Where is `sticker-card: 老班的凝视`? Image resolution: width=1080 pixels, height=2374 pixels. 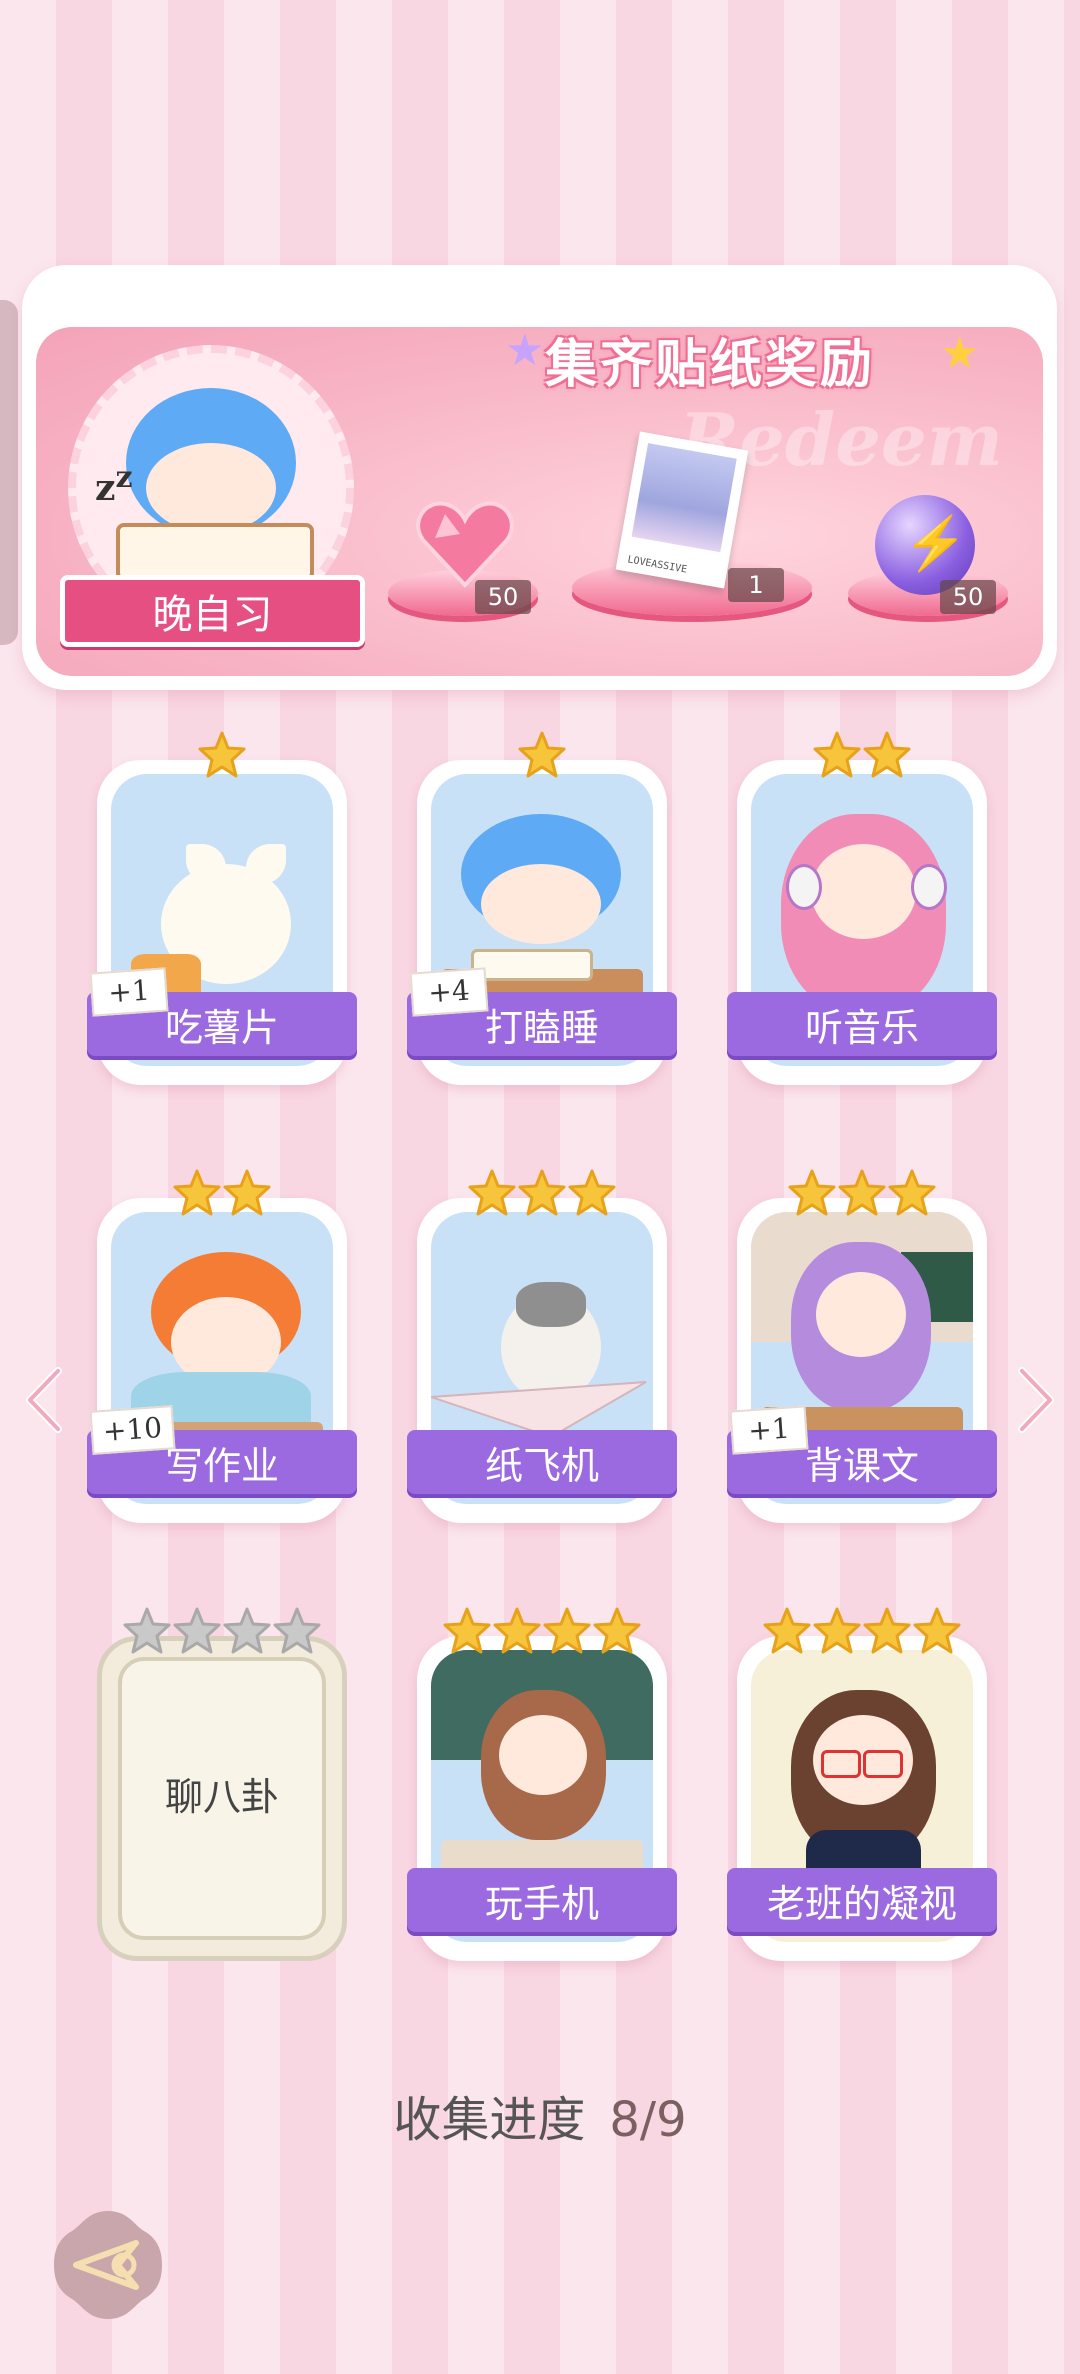
sticker-card: 老班的凝视 is located at coordinates (862, 1783).